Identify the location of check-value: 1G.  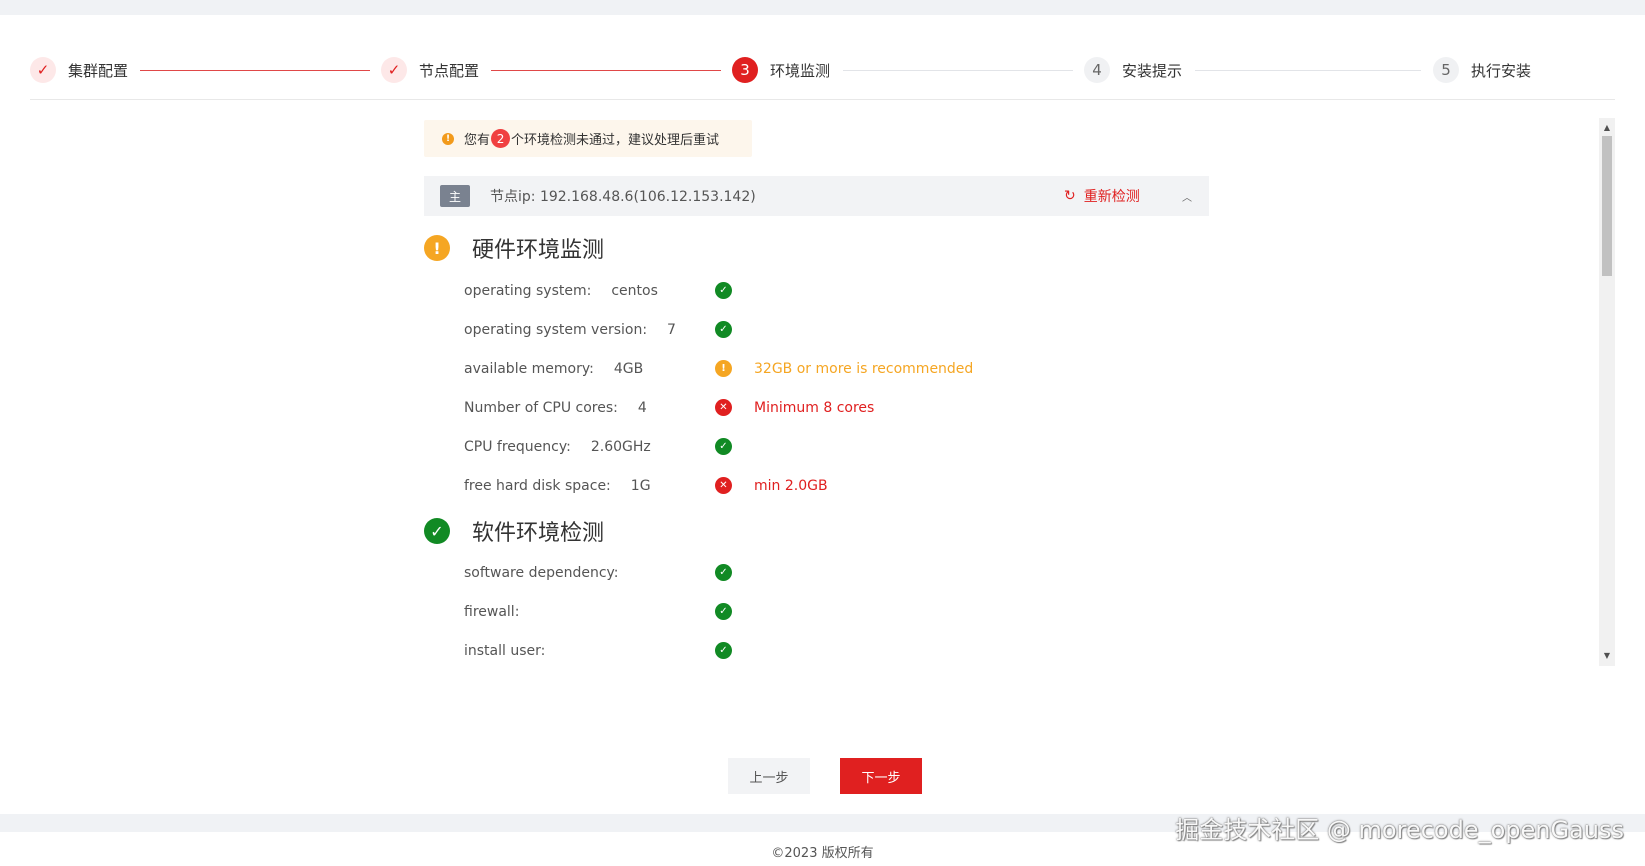
(640, 486).